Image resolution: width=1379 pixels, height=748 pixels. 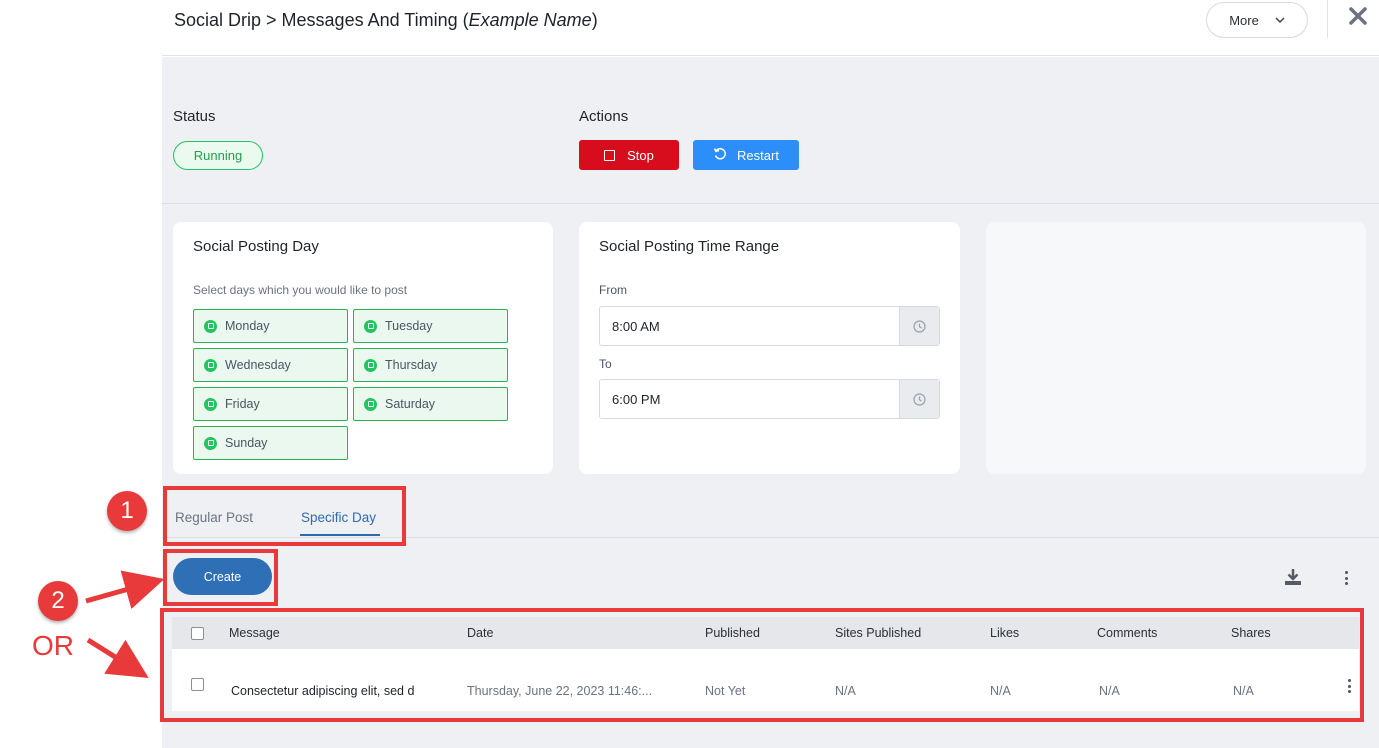 I want to click on annotation-arrow-create, so click(x=125, y=590).